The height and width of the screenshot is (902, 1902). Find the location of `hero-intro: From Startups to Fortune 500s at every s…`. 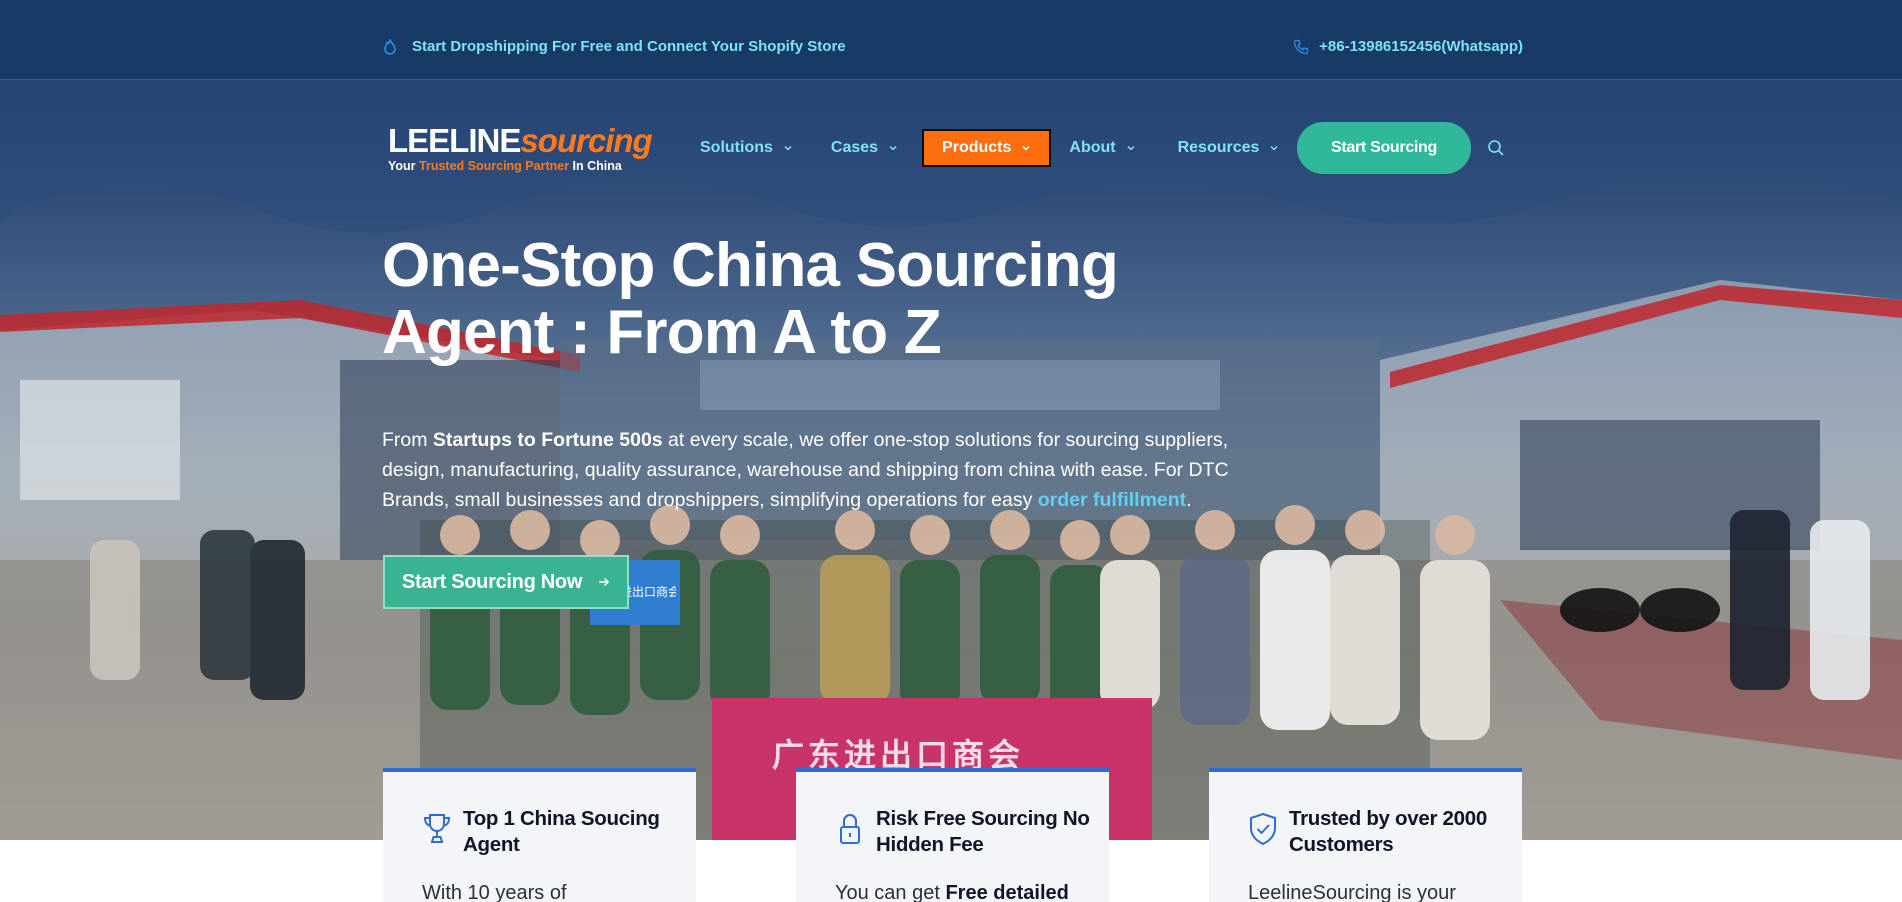

hero-intro: From Startups to Fortune 500s at every s… is located at coordinates (812, 470).